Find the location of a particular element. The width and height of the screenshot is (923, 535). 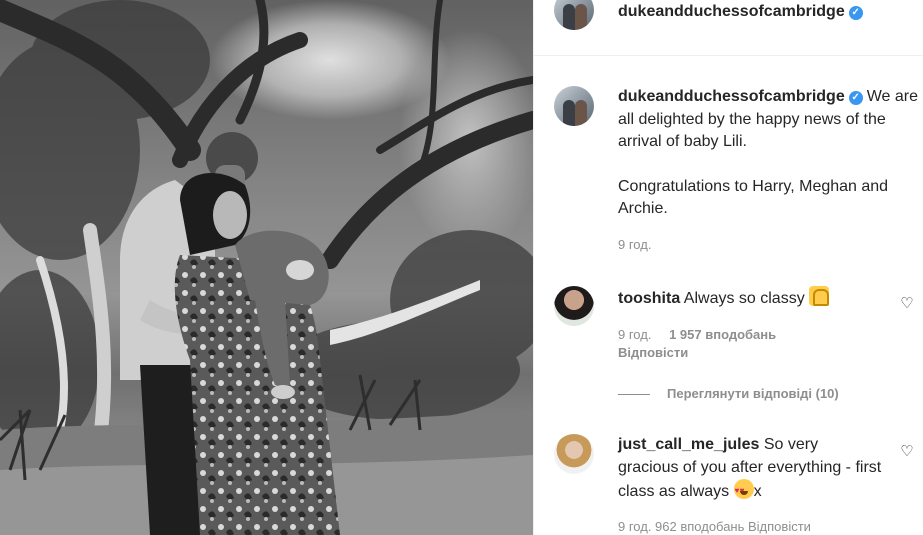

view-replies-divider is located at coordinates (634, 395).